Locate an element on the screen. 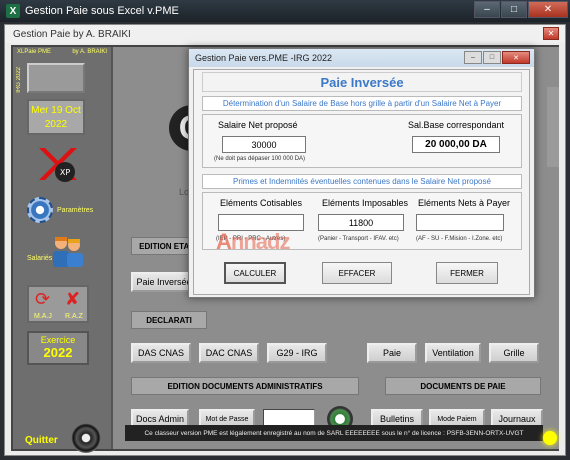 The height and width of the screenshot is (460, 570). window-controls: – □ ✕ is located at coordinates (520, 9).